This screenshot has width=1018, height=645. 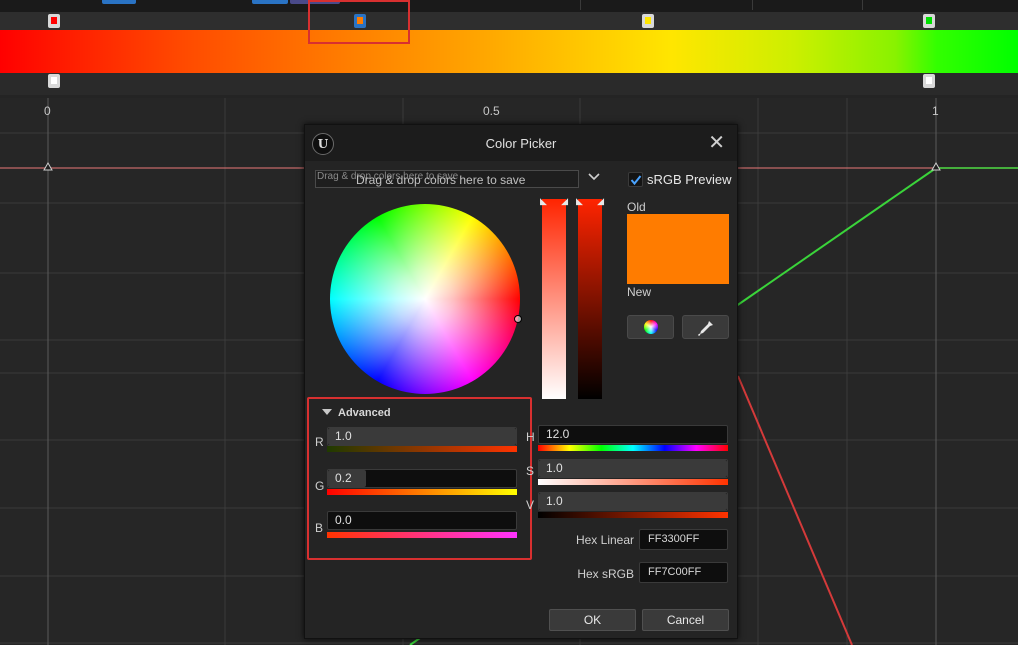 What do you see at coordinates (795, 510) in the screenshot?
I see `red-curve-descending` at bounding box center [795, 510].